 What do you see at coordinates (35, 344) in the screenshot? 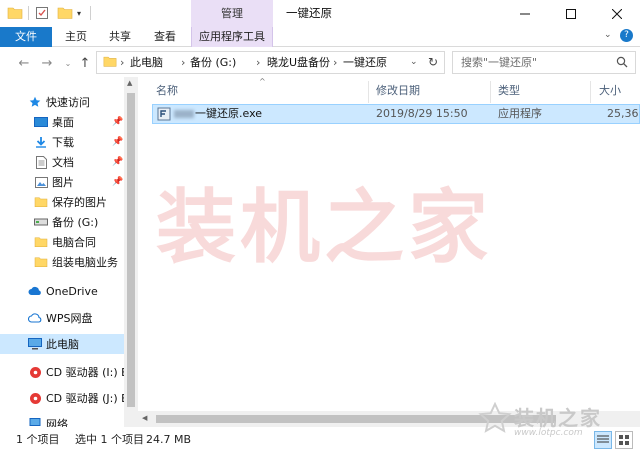
I see `computer-icon` at bounding box center [35, 344].